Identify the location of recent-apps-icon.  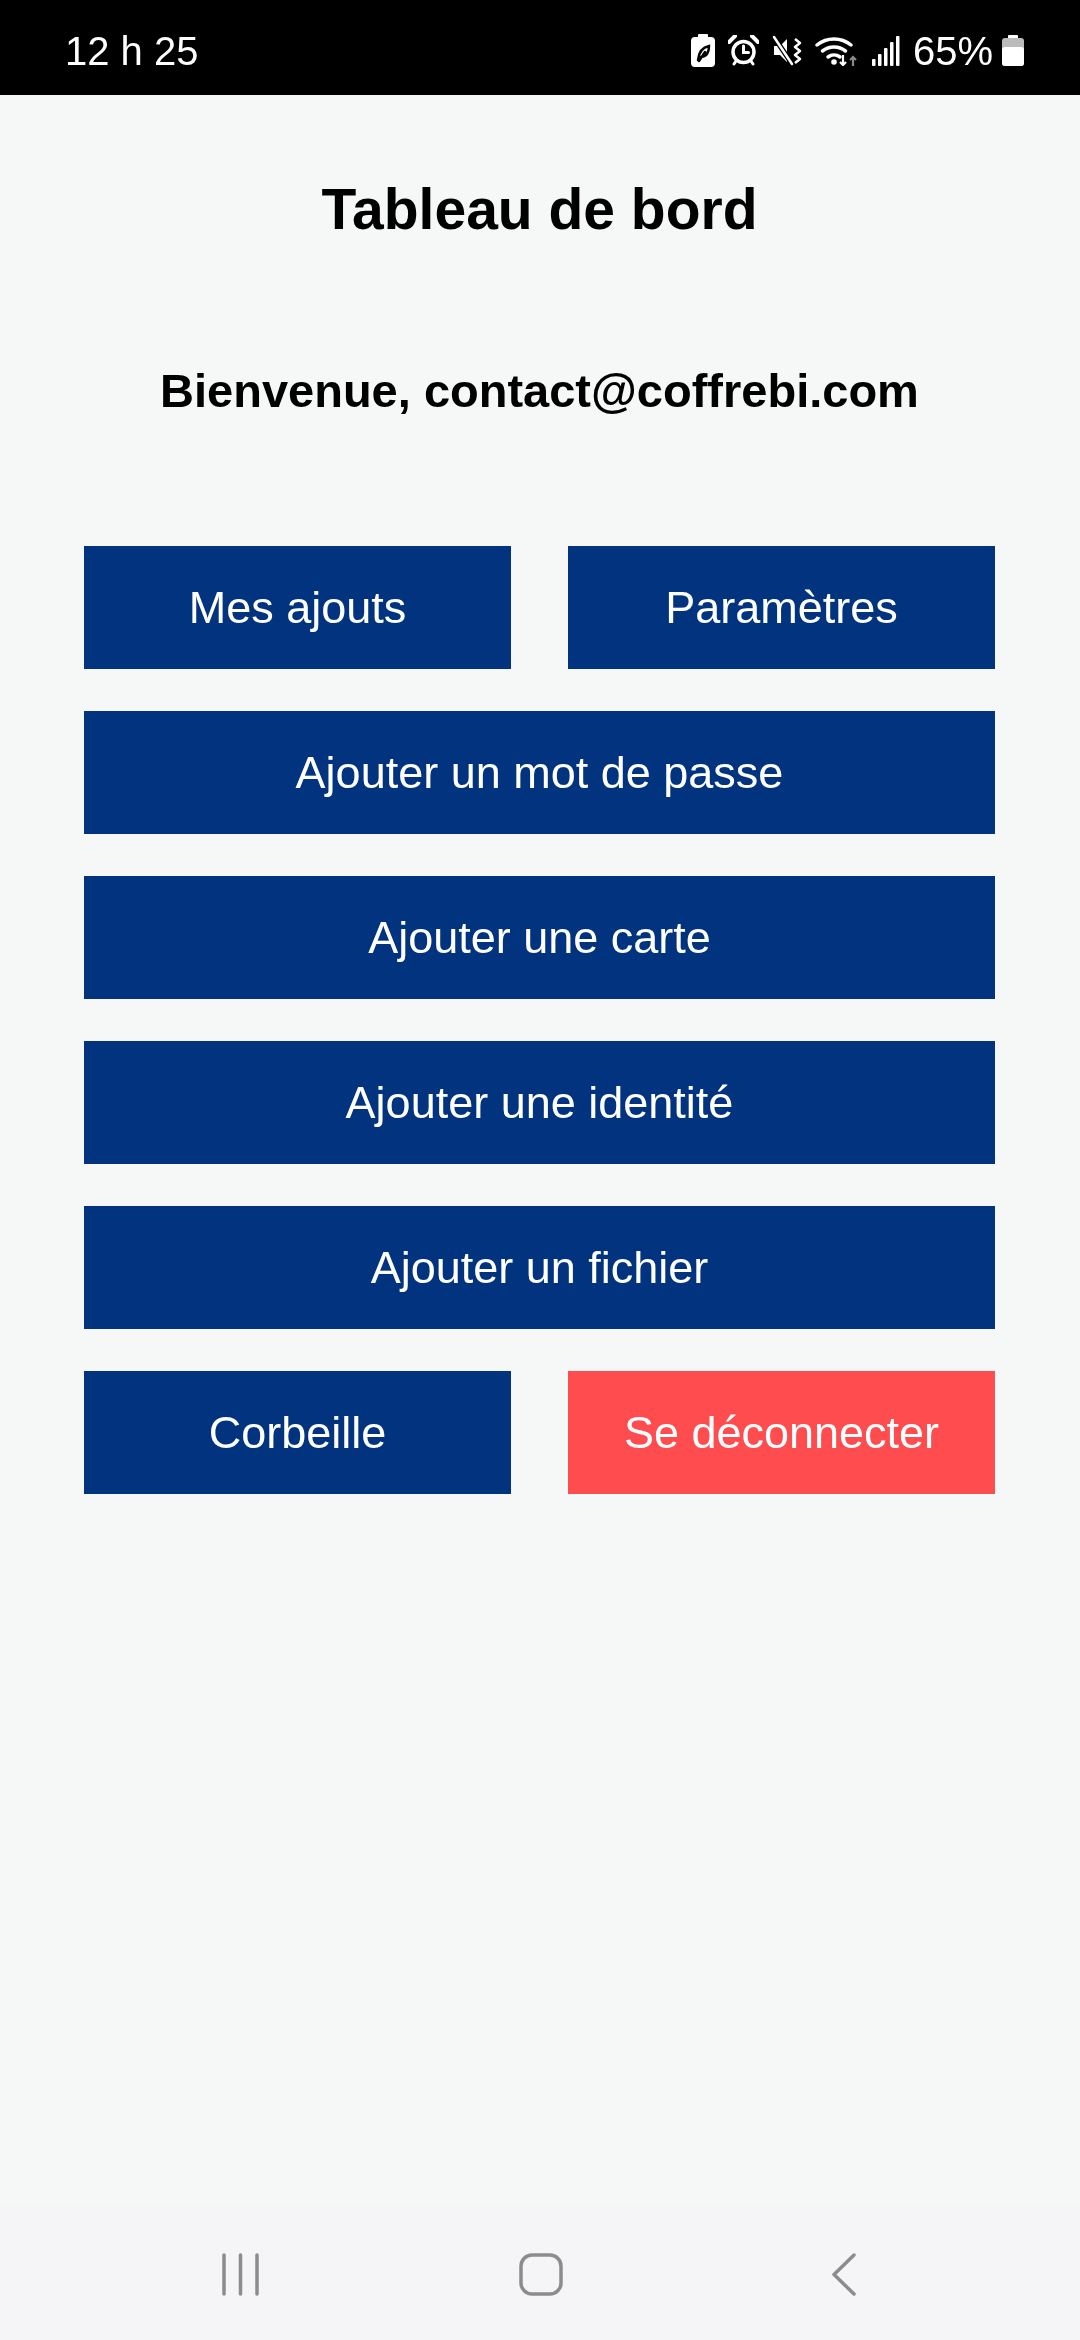
(241, 2274).